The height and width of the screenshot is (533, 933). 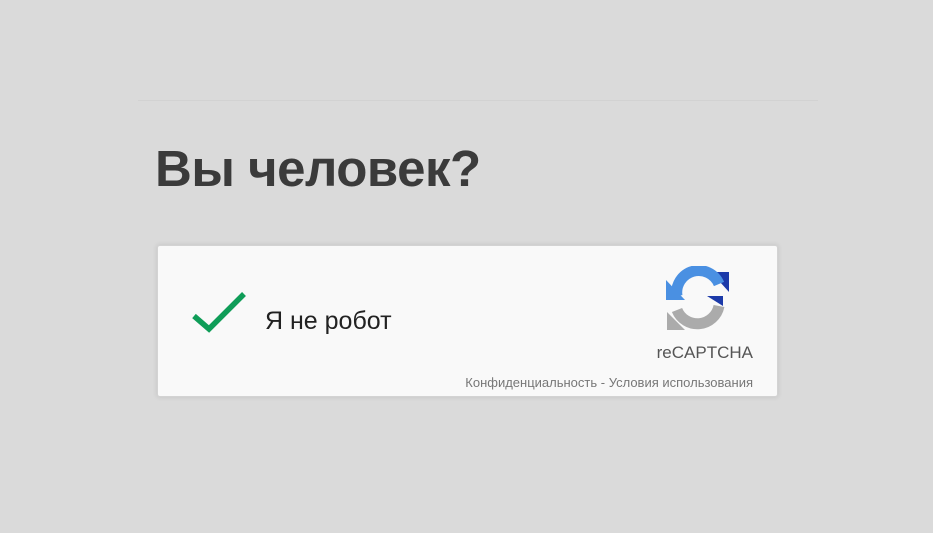 What do you see at coordinates (698, 300) in the screenshot?
I see `recaptcha-logo-icon` at bounding box center [698, 300].